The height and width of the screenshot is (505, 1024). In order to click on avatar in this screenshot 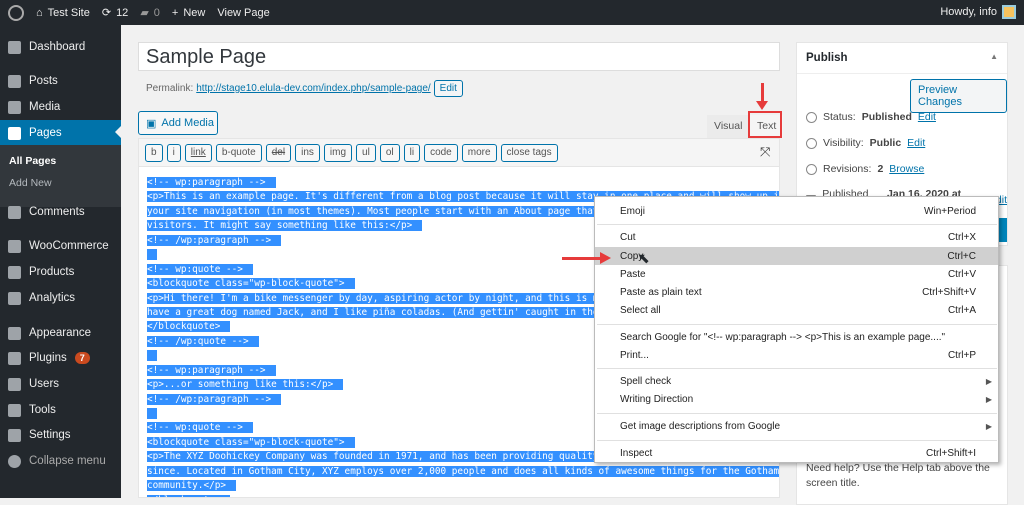, I will do `click(1009, 12)`.